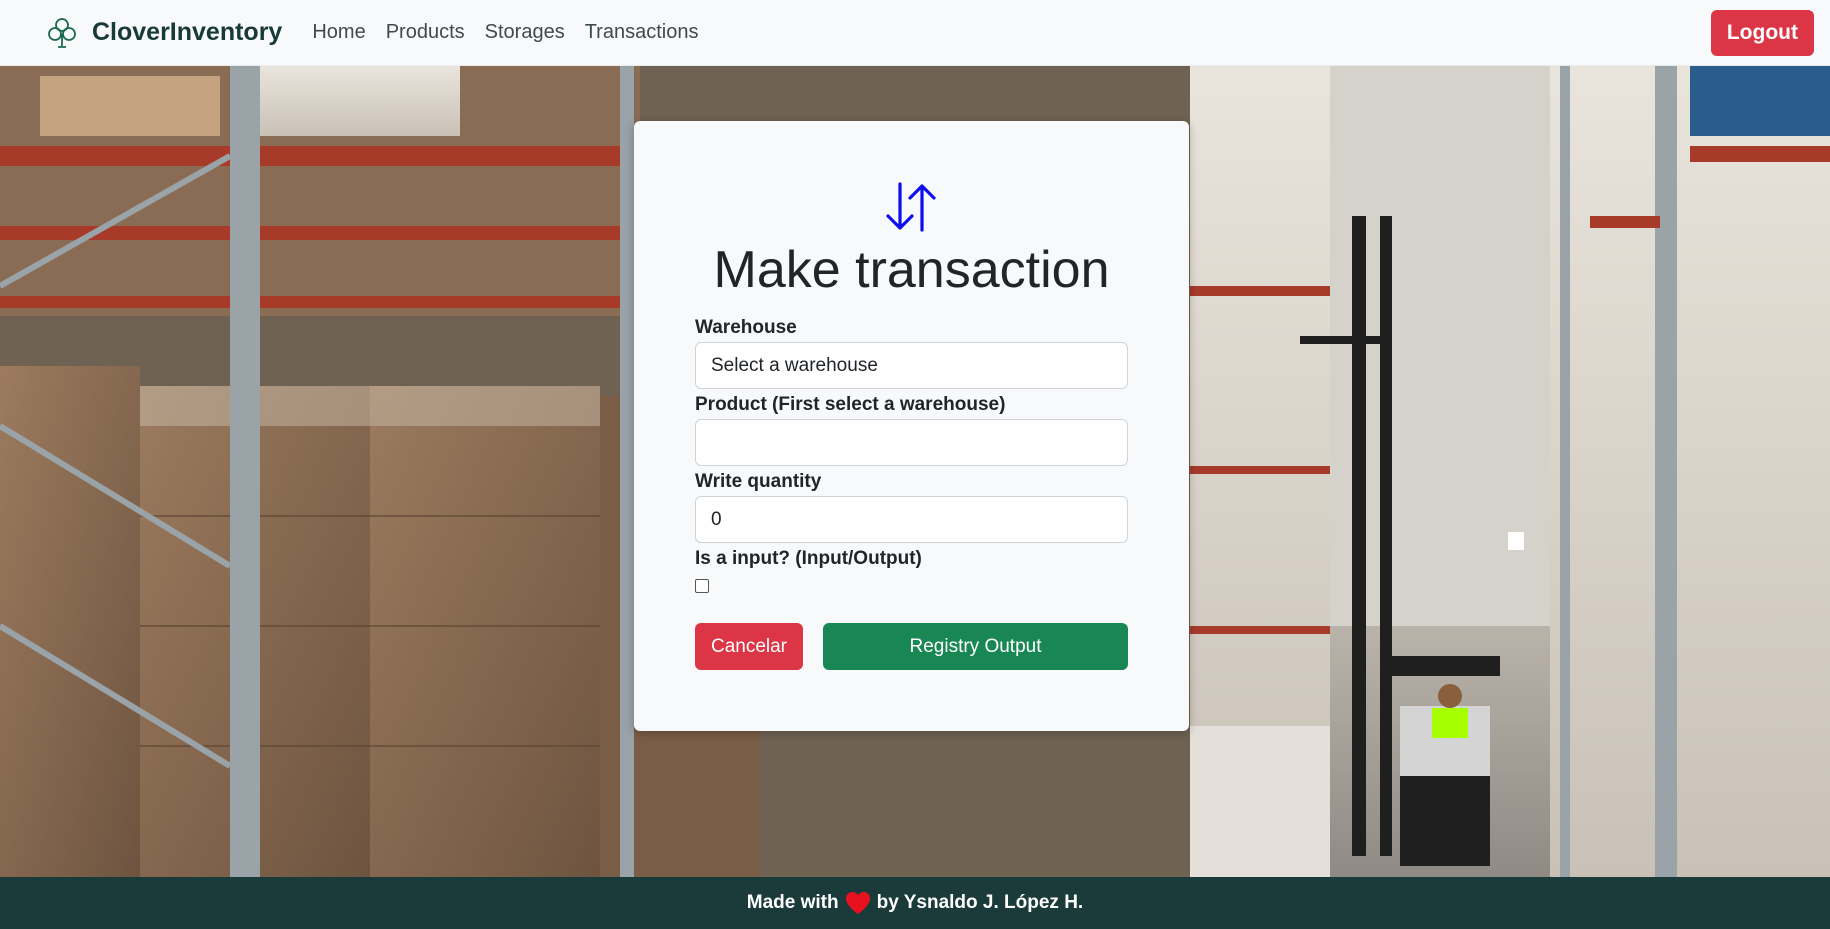 The height and width of the screenshot is (929, 1830). What do you see at coordinates (758, 481) in the screenshot?
I see `quantity-label: Write quantity` at bounding box center [758, 481].